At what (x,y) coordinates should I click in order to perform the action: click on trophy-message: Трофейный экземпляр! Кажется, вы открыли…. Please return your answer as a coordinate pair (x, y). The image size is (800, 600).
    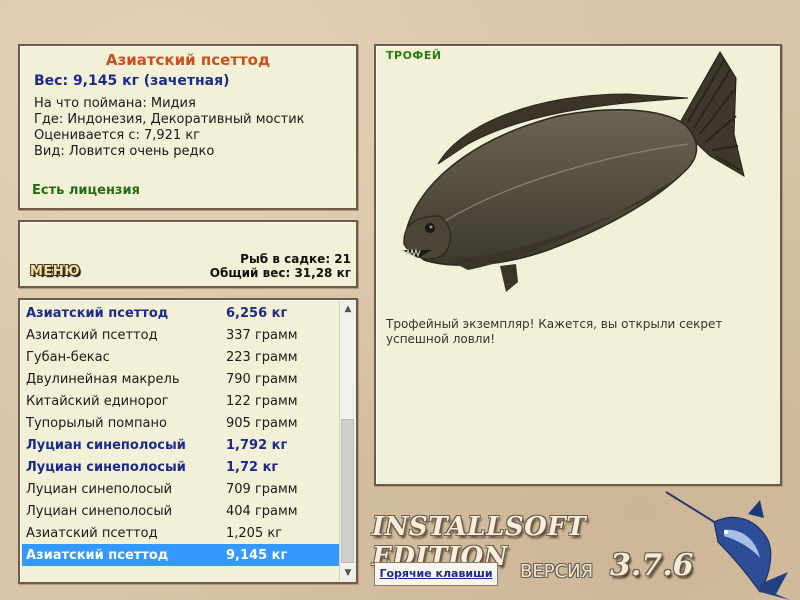
    Looking at the image, I should click on (554, 331).